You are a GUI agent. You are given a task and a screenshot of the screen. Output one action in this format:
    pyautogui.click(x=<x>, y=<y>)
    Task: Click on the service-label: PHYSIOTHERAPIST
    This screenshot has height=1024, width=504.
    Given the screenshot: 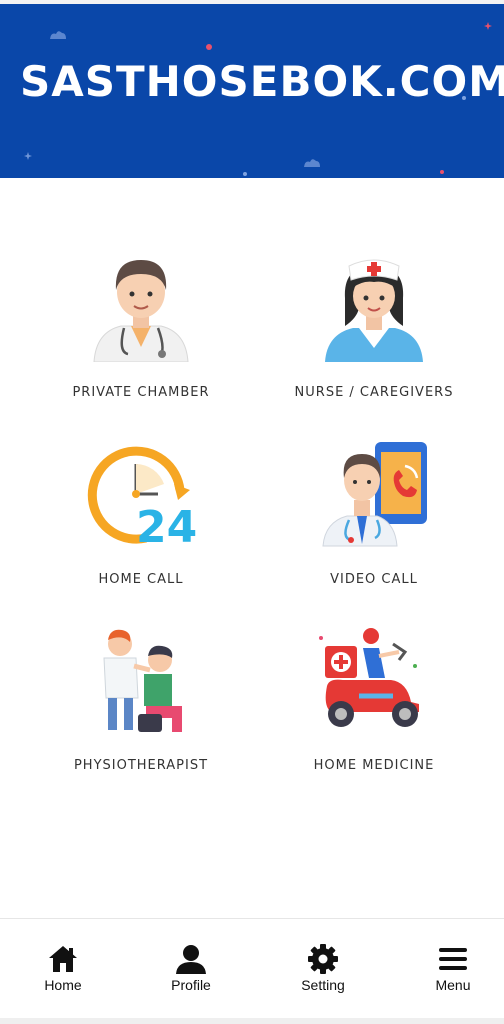 What is the action you would take?
    pyautogui.click(x=141, y=765)
    